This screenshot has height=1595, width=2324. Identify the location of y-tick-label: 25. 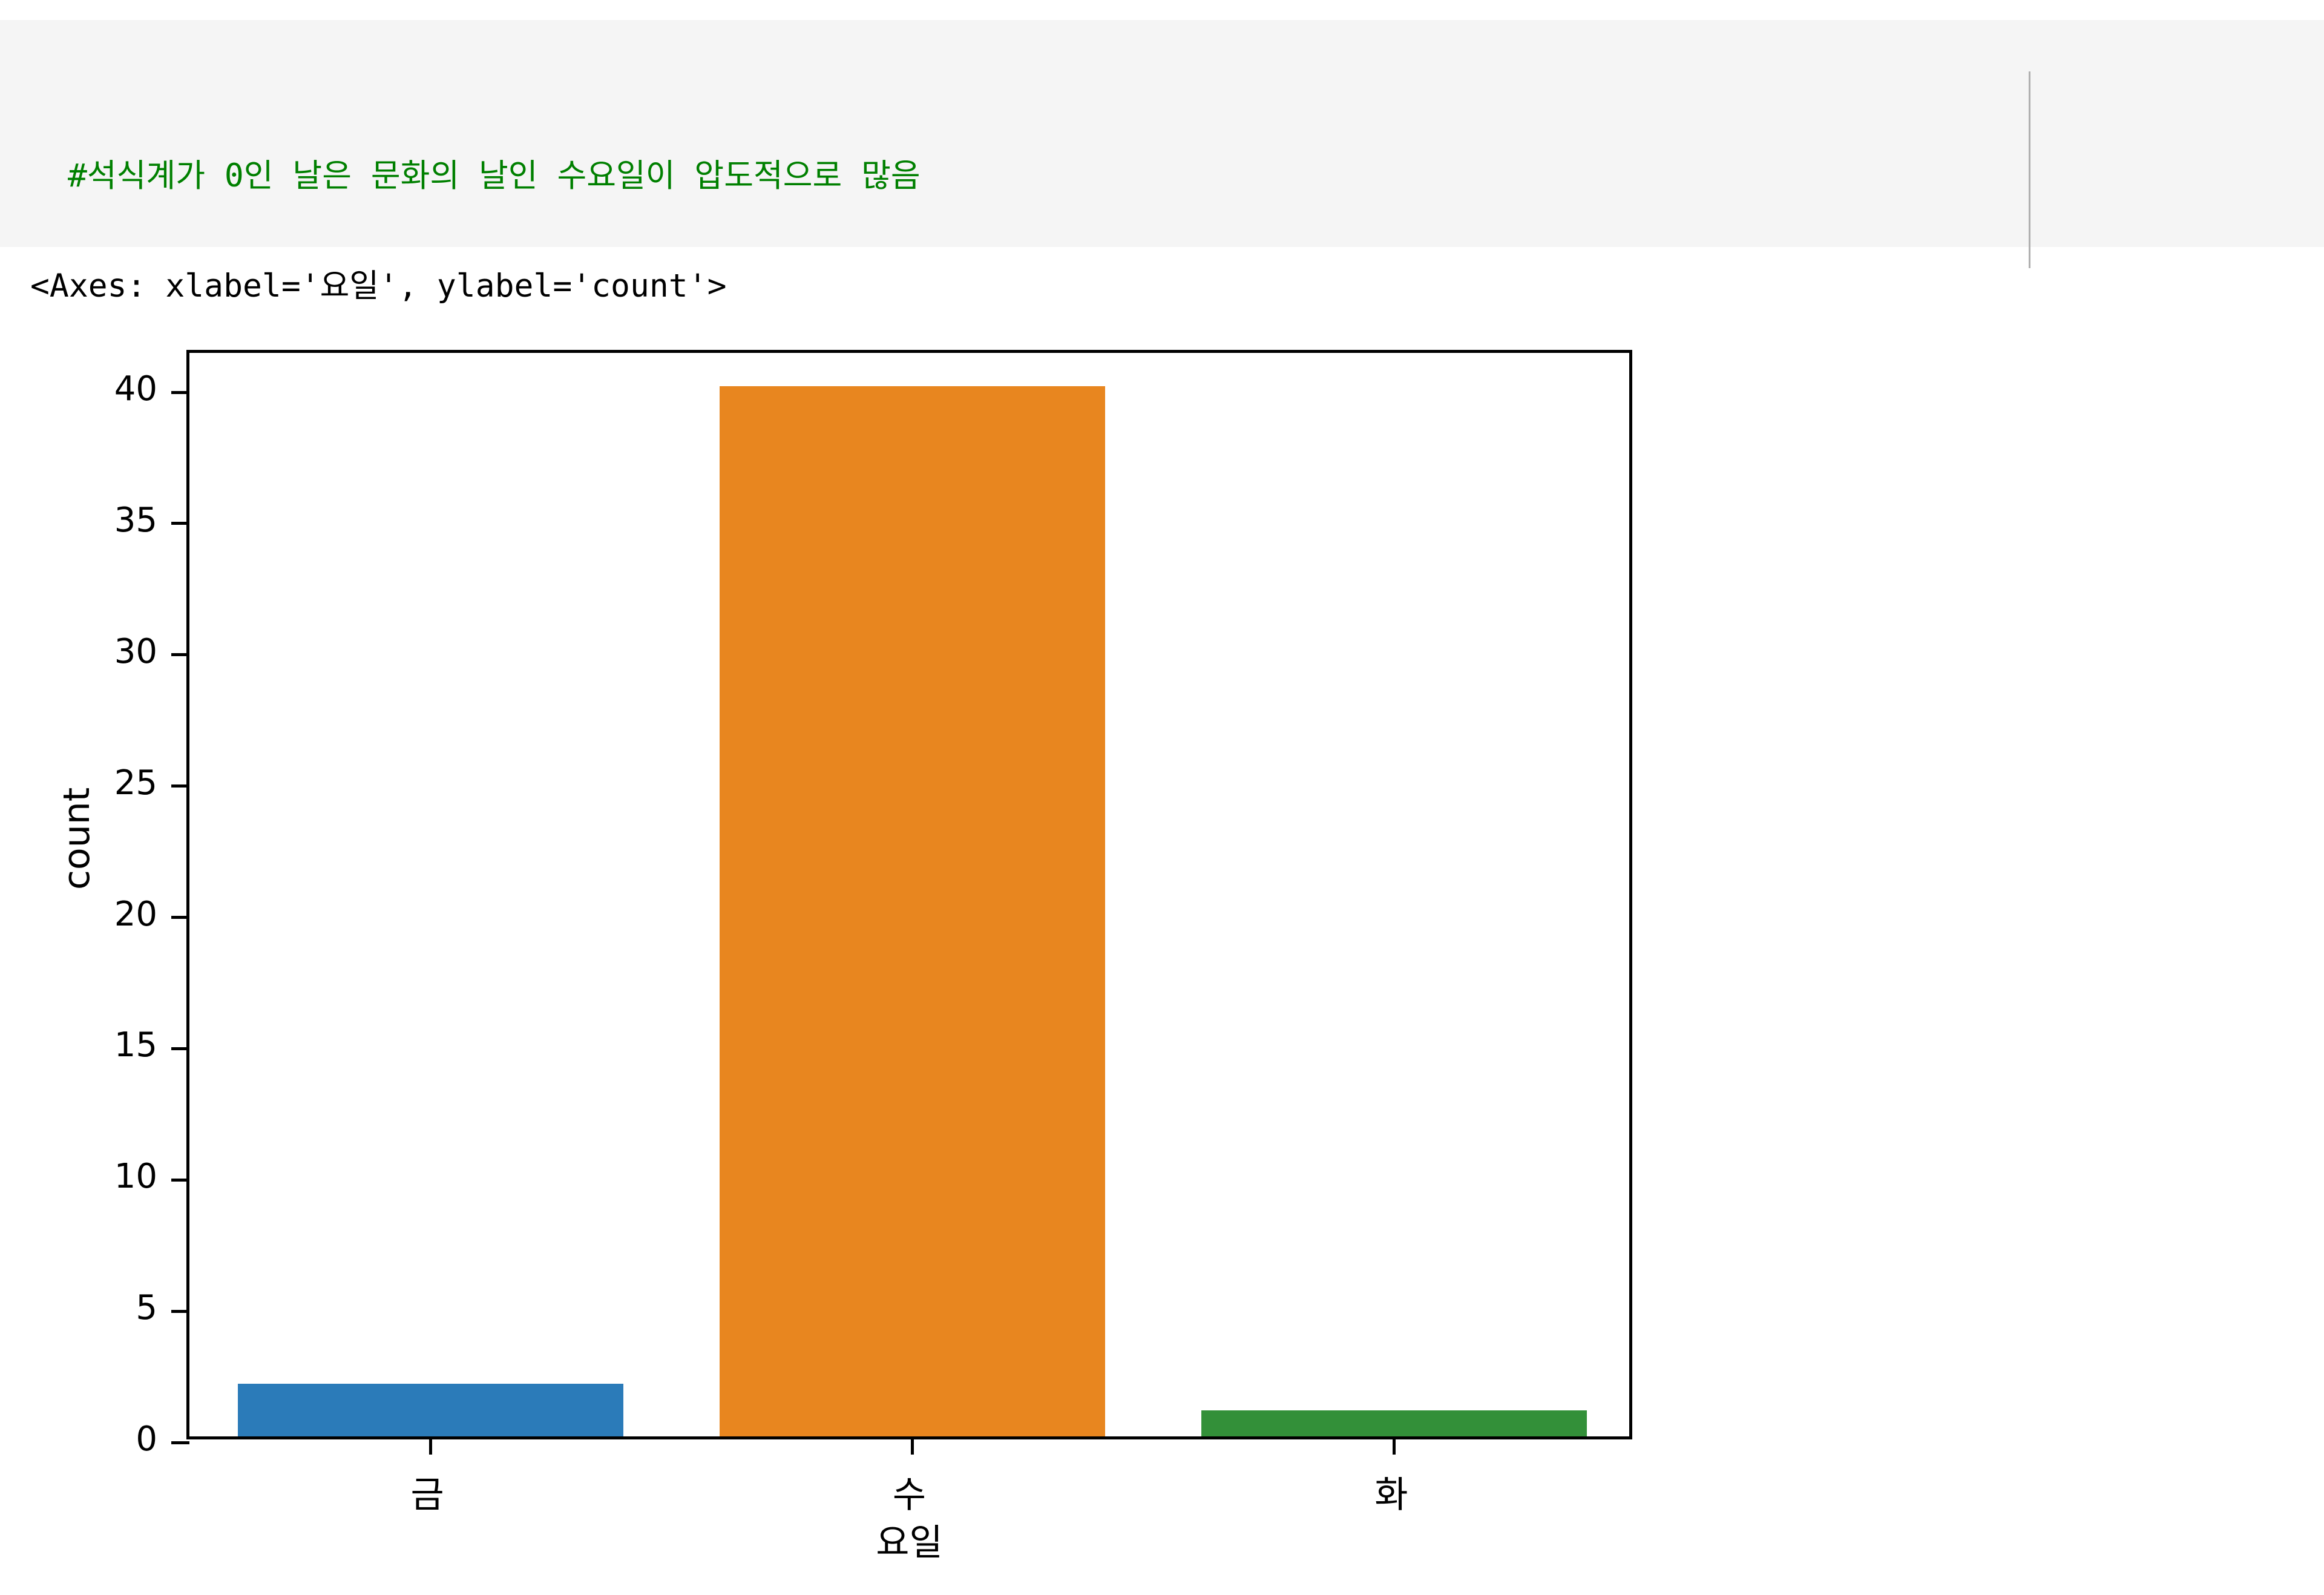
(135, 783).